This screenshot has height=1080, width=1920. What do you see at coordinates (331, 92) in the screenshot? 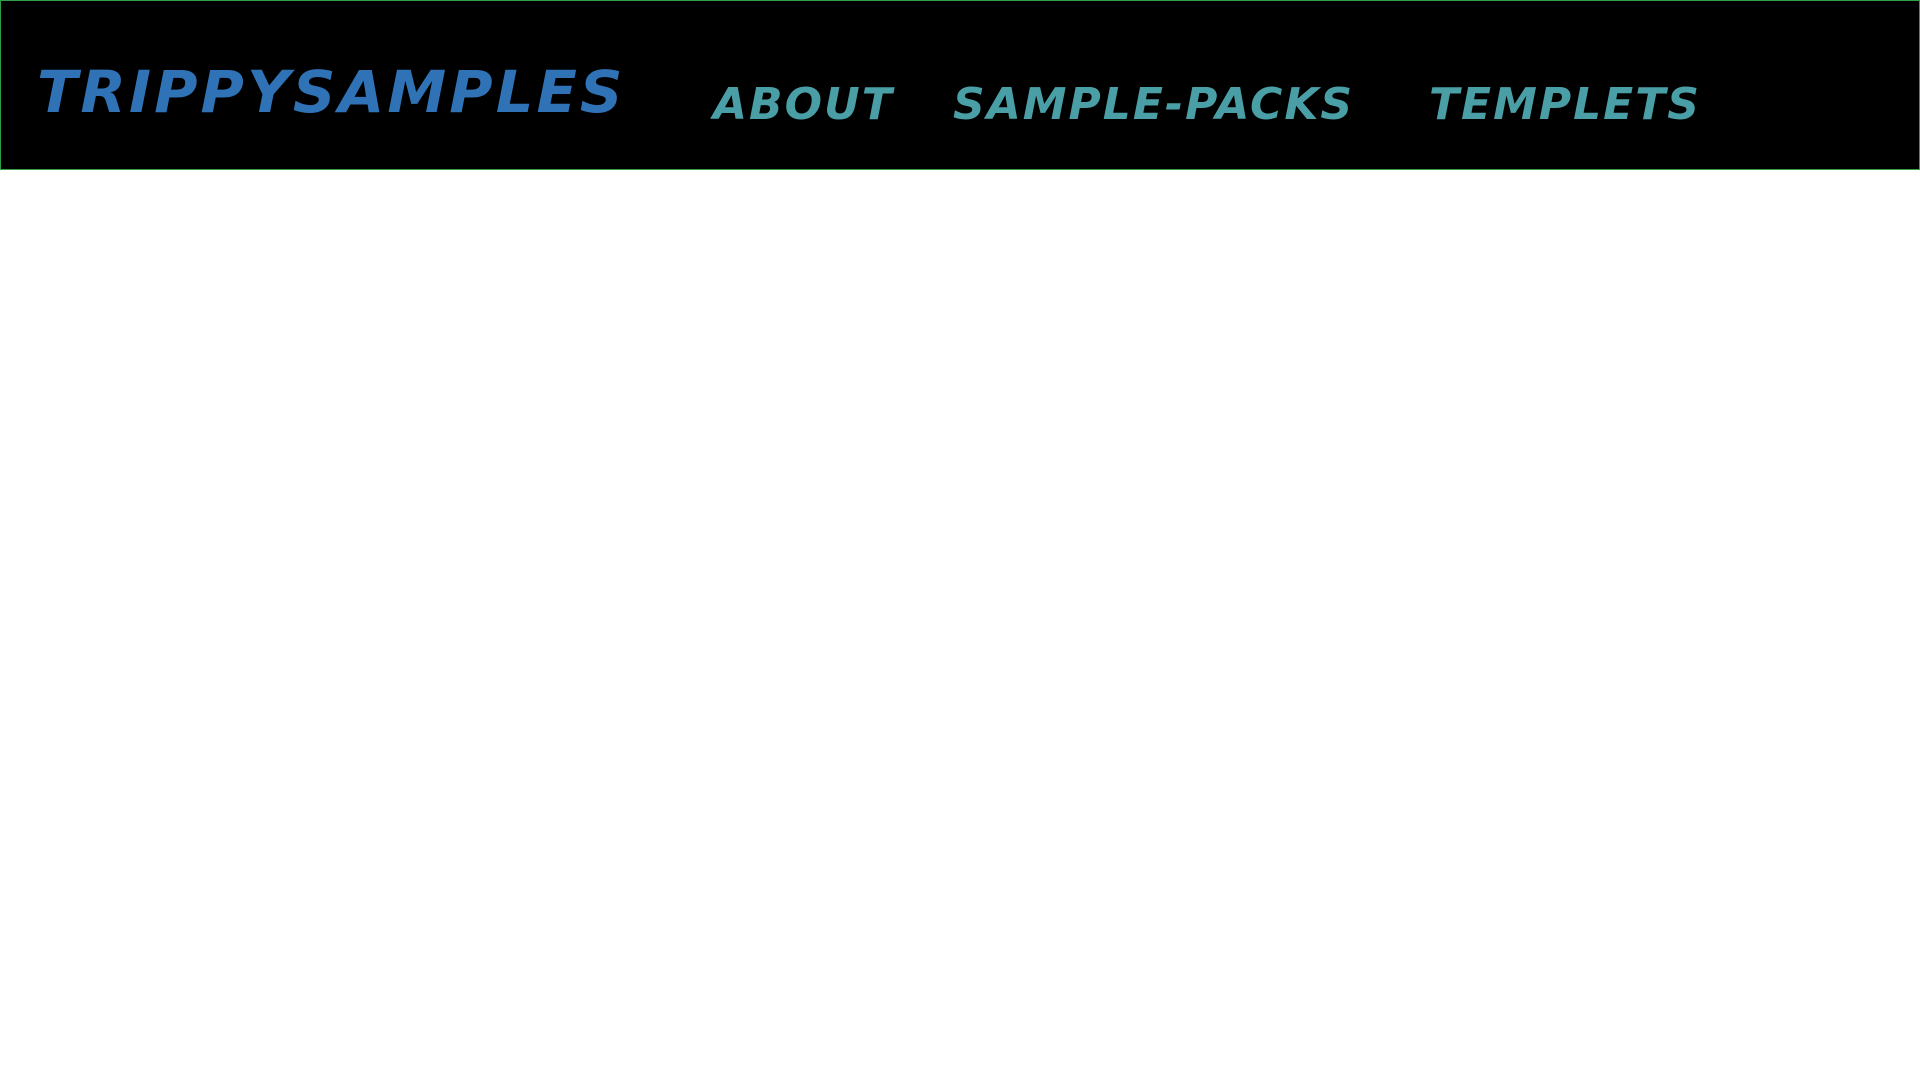
I see `brand-logo-link: TRIPPYSAMPLES` at bounding box center [331, 92].